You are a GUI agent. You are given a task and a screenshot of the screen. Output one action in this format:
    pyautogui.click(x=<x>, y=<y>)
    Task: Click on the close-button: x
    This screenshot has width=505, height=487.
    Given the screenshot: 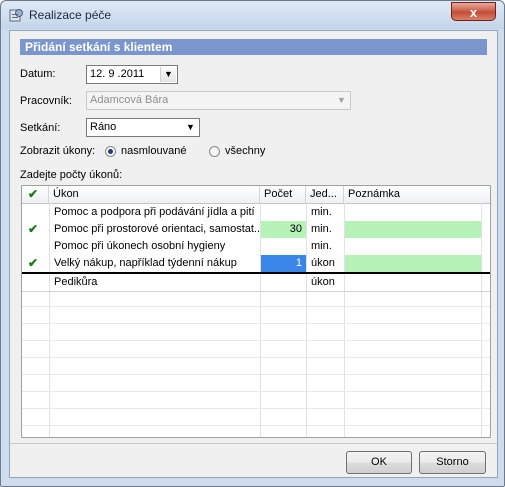 What is the action you would take?
    pyautogui.click(x=473, y=11)
    